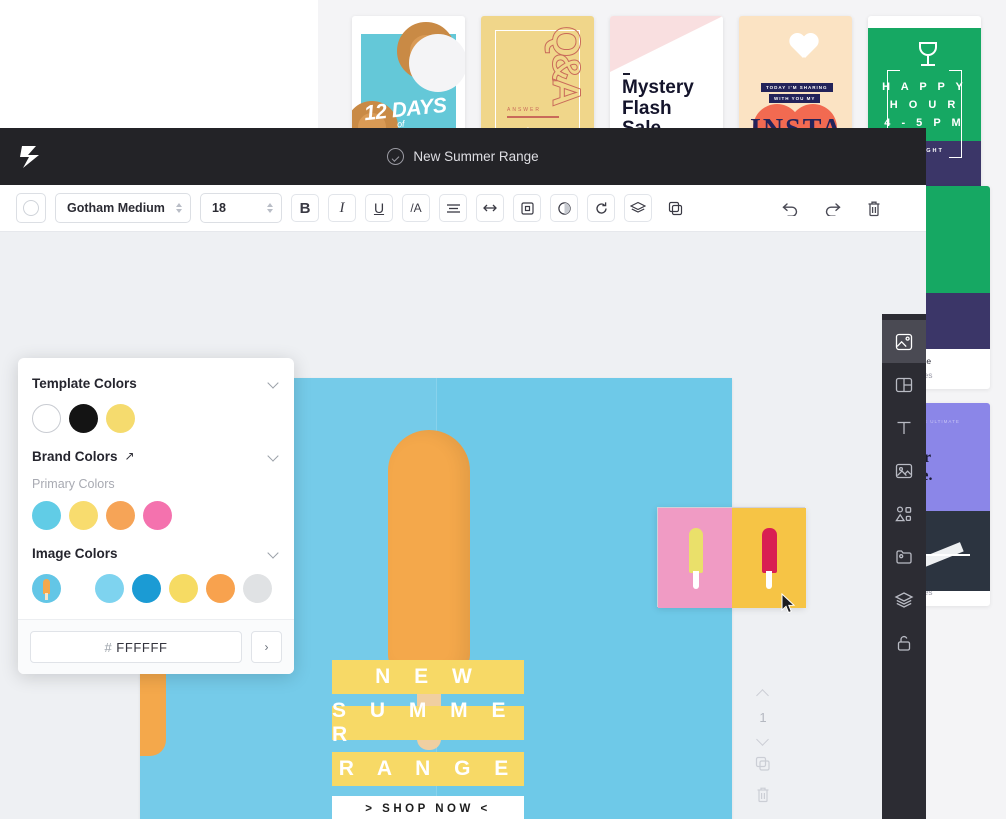  Describe the element at coordinates (428, 769) in the screenshot. I see `headline-line-3: R A N G E` at that location.